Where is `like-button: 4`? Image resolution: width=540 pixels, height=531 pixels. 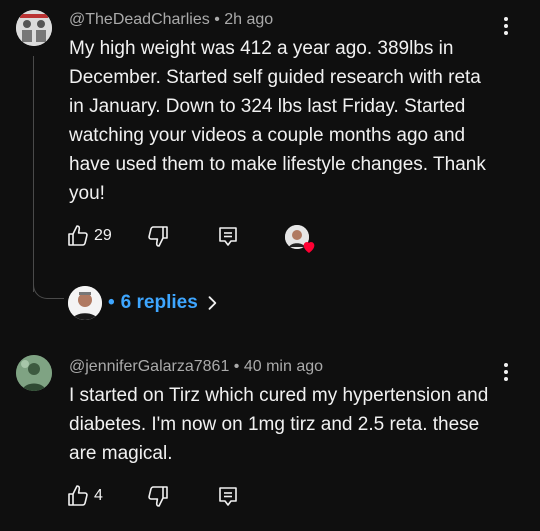 like-button: 4 is located at coordinates (84, 496).